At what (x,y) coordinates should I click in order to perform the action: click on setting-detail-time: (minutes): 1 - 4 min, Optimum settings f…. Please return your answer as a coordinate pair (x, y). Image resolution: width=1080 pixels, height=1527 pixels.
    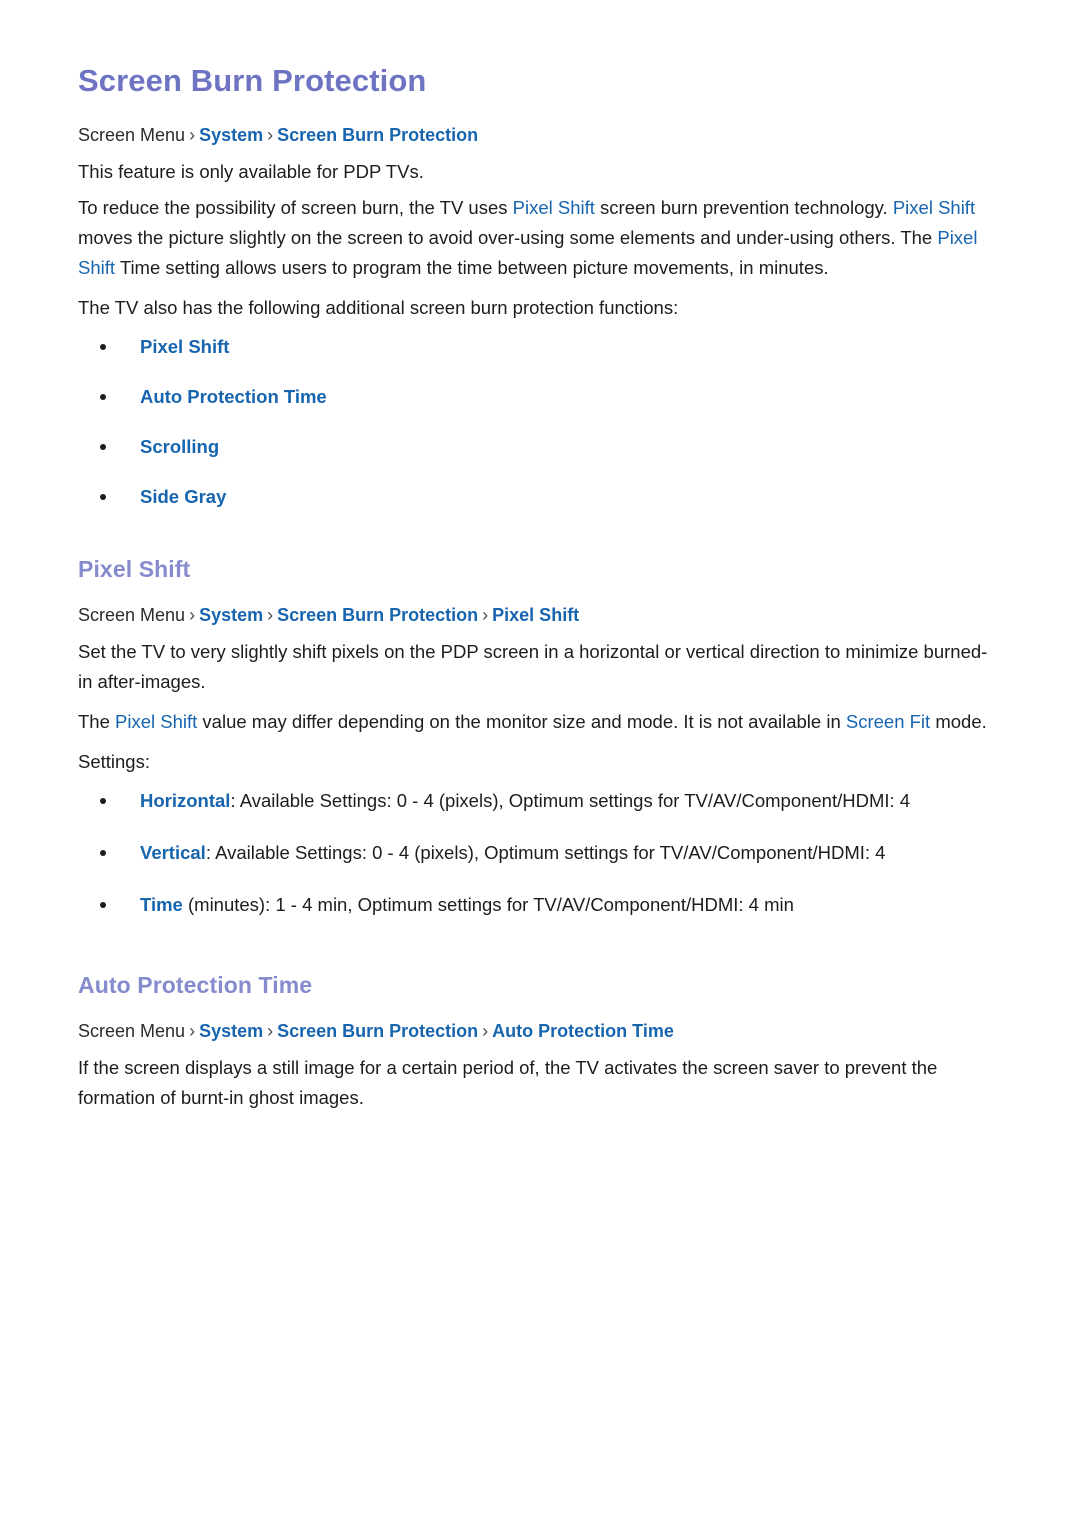
    Looking at the image, I should click on (488, 904).